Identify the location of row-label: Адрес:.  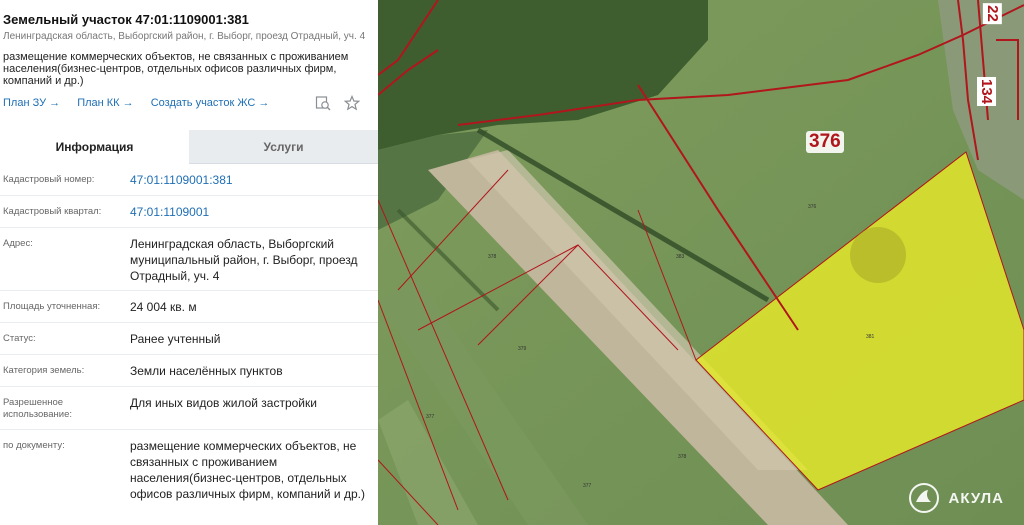
(18, 243).